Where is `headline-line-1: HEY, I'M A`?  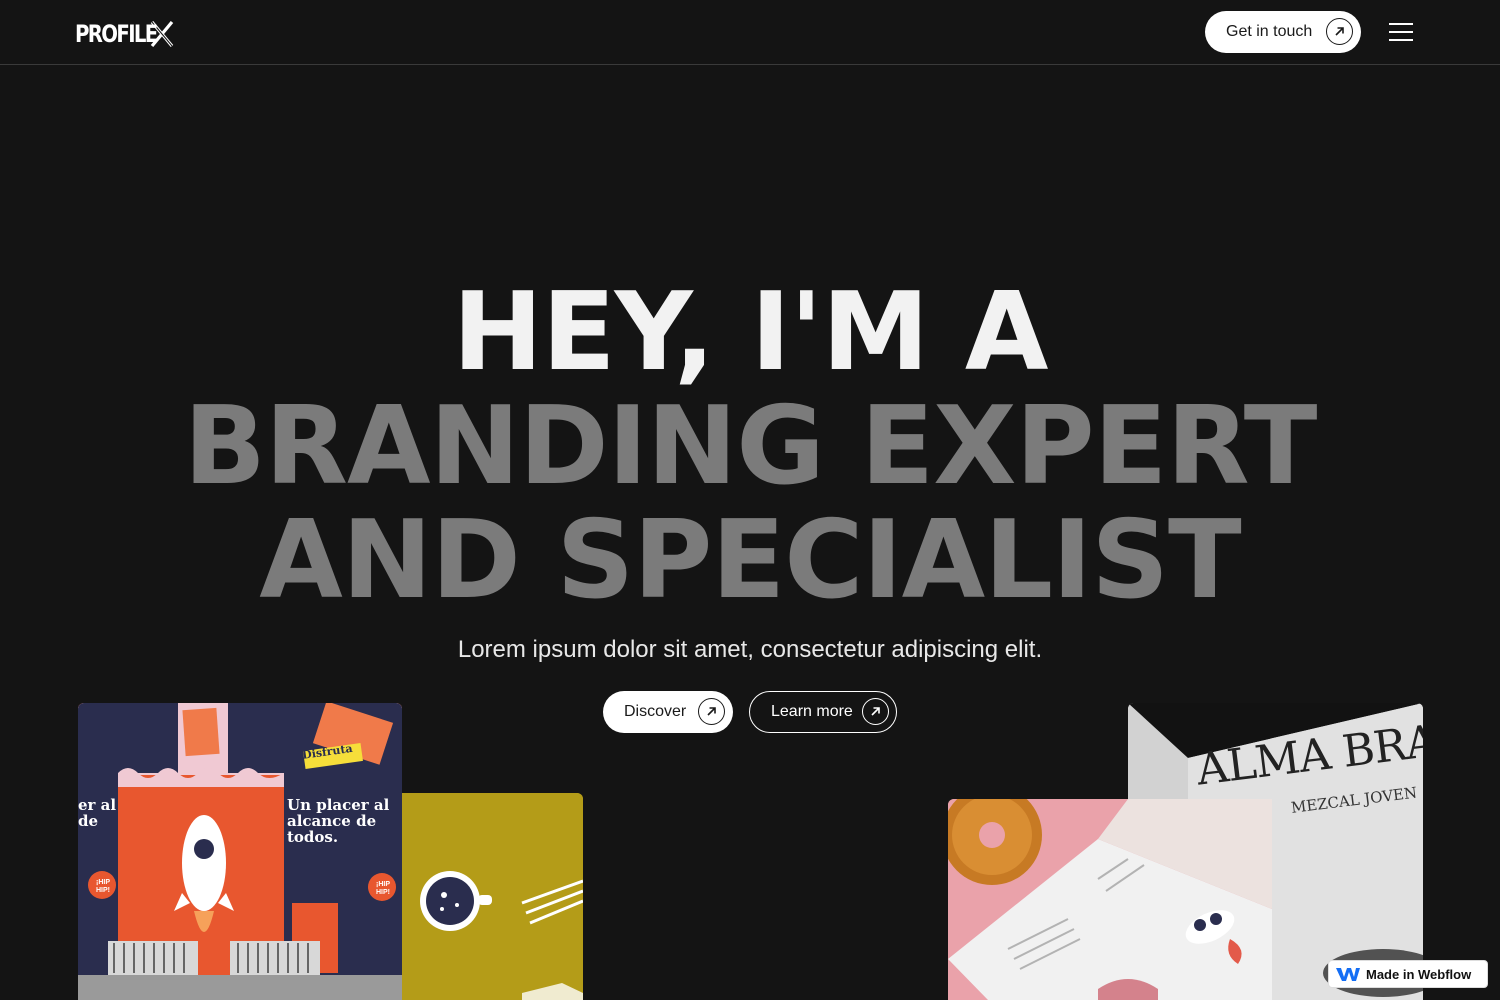
headline-line-1: HEY, I'M A is located at coordinates (750, 332).